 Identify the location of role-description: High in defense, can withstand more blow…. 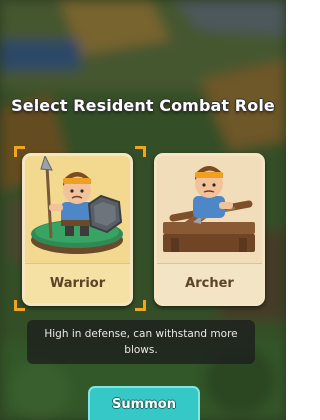
(141, 342).